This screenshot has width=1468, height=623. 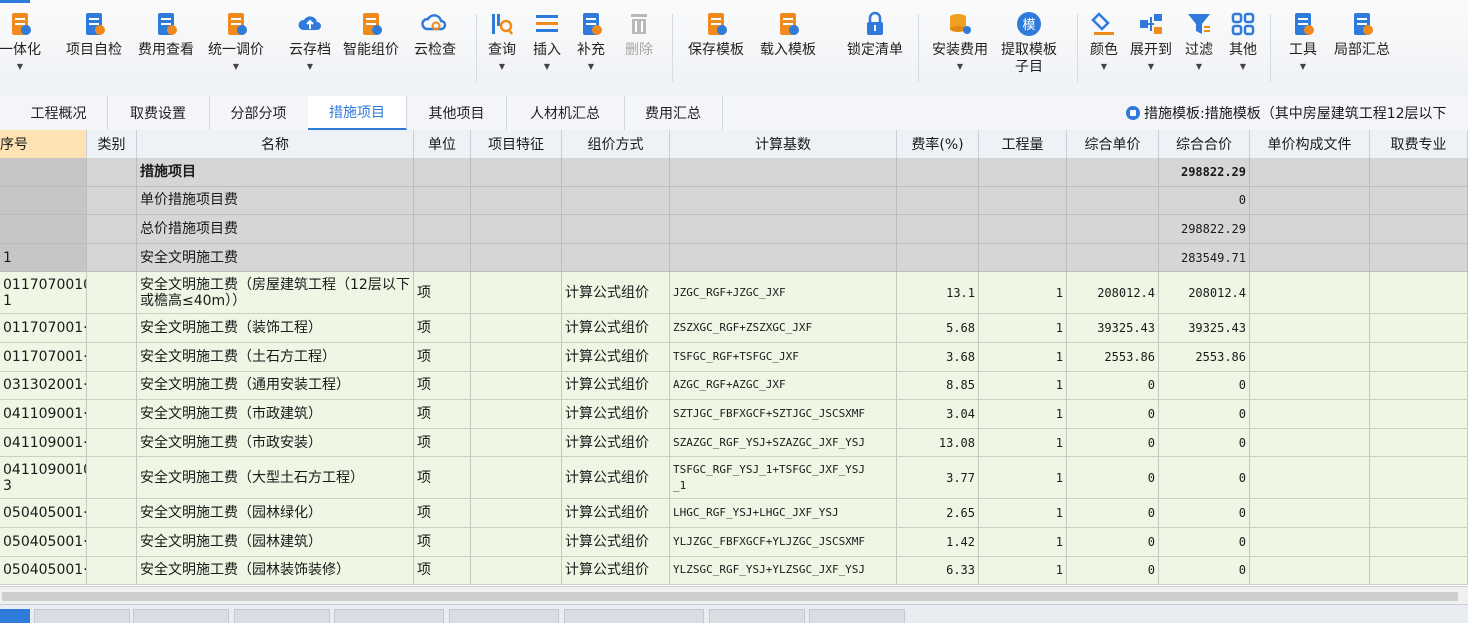 What do you see at coordinates (1113, 293) in the screenshot?
I see `table-cell-unit_price: 208012.4` at bounding box center [1113, 293].